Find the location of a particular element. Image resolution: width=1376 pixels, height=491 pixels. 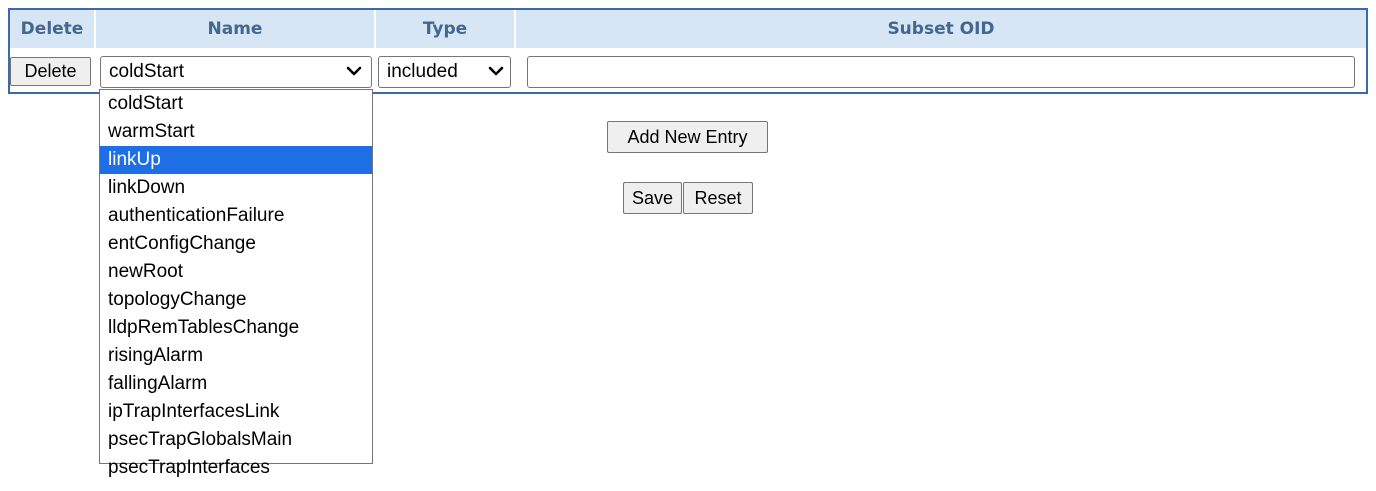

type-select: included is located at coordinates (444, 72).